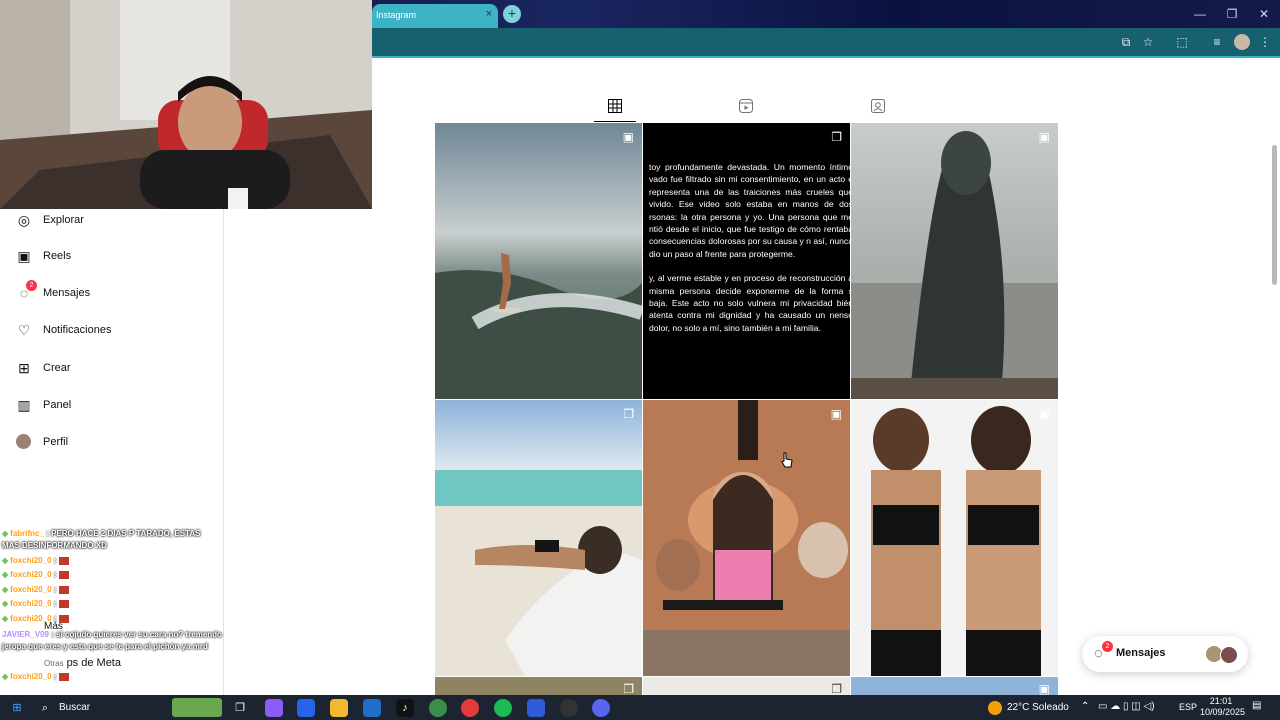  Describe the element at coordinates (186, 104) in the screenshot. I see `webcam-overlay` at that location.